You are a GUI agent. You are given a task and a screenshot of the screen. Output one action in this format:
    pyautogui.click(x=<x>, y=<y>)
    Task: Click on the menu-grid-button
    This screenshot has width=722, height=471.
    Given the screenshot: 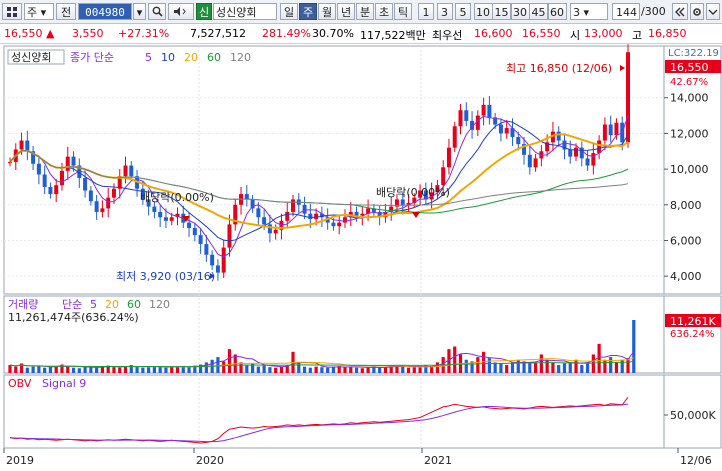 What is the action you would take?
    pyautogui.click(x=12, y=11)
    